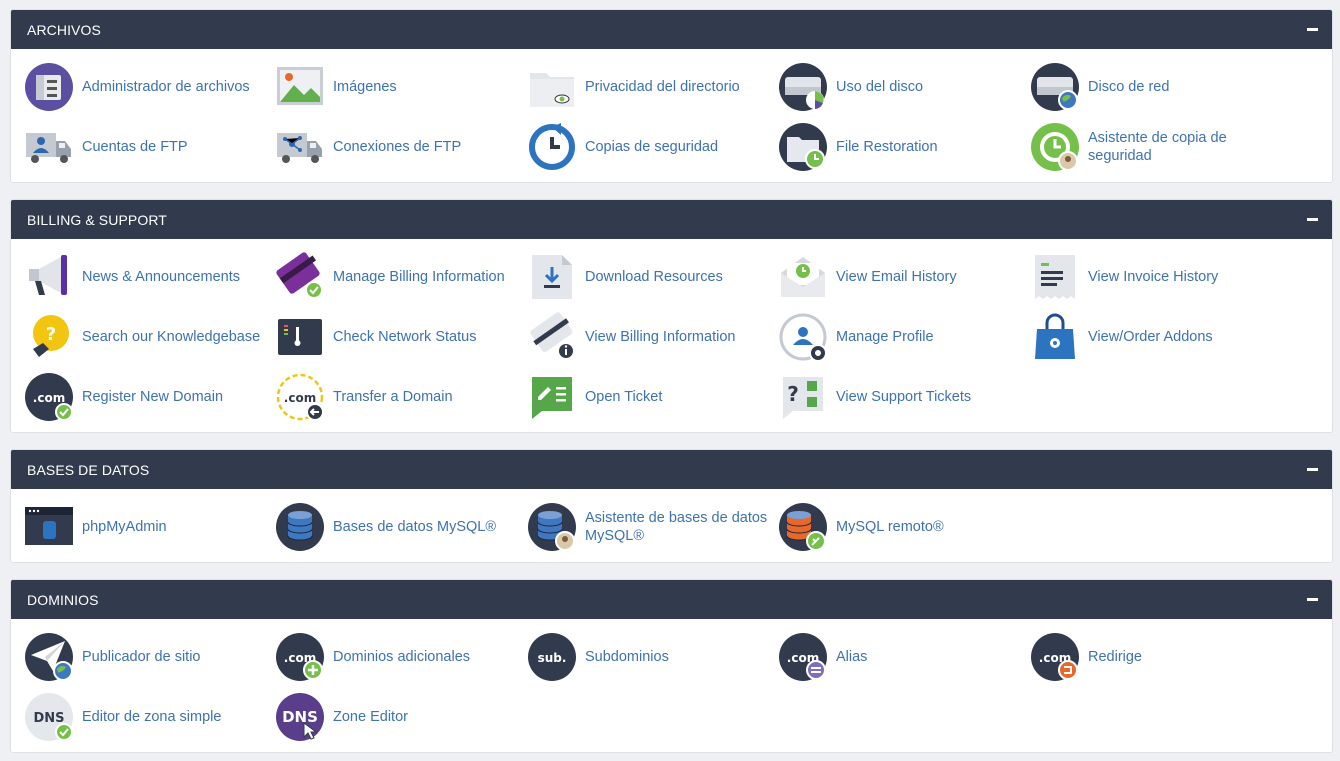  I want to click on section-header: DOMINIOS, so click(671, 599).